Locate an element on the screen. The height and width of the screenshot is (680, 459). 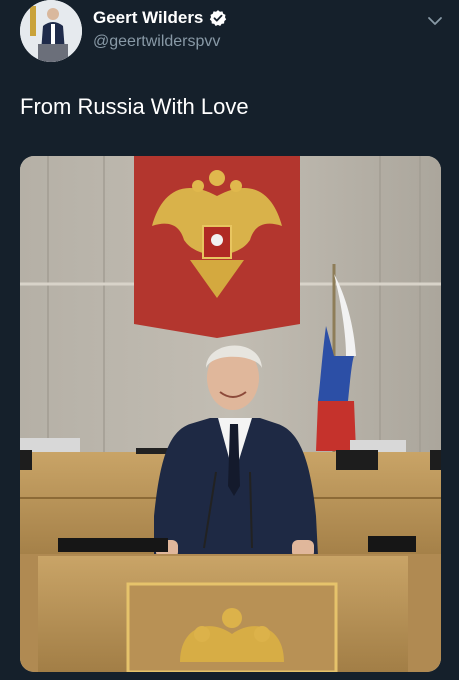
author-display-name: Geert Wilders is located at coordinates (148, 18).